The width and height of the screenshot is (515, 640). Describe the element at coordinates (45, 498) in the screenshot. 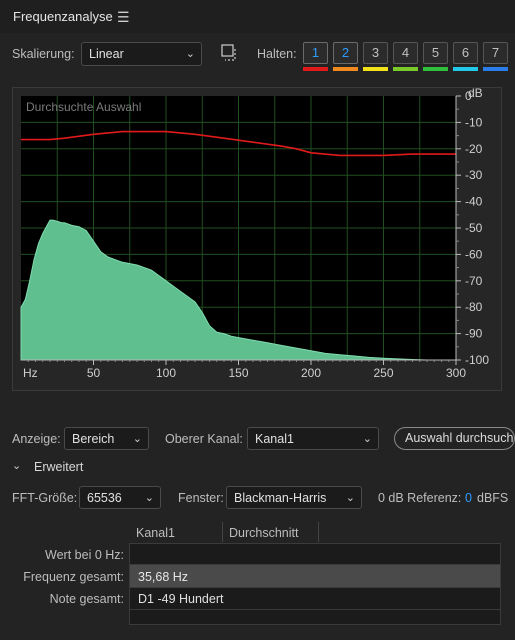

I see `fft-label: FFT-Größe:` at that location.